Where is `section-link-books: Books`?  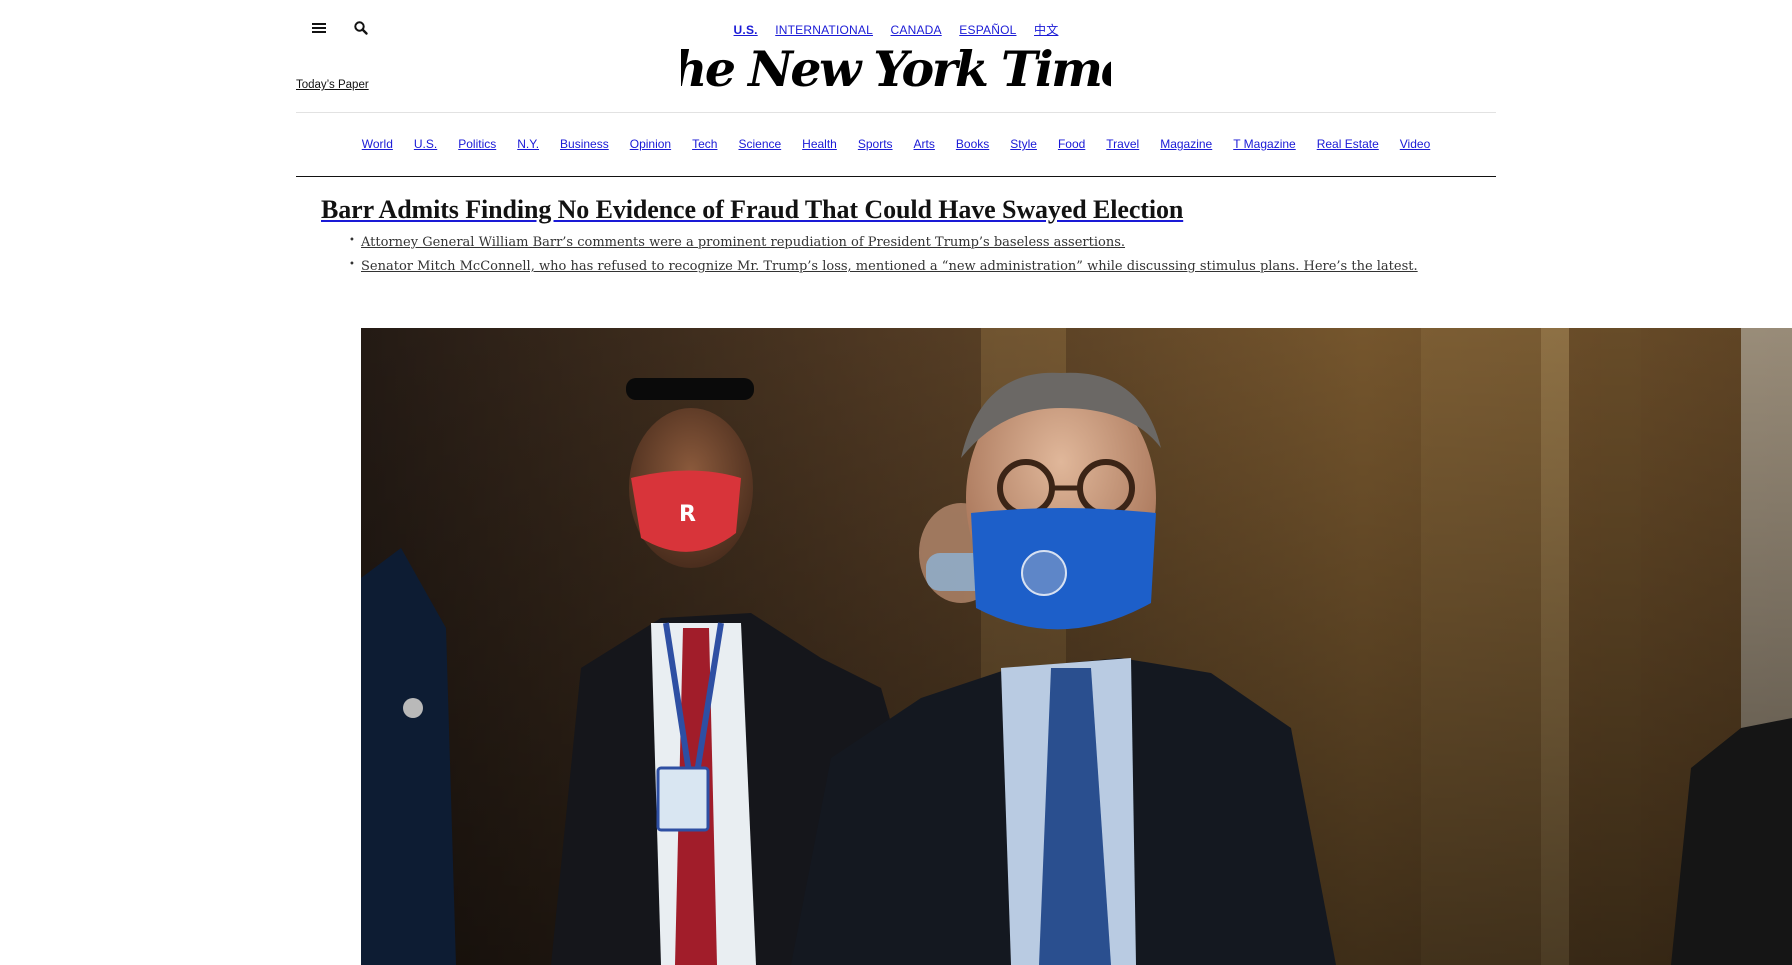
section-link-books: Books is located at coordinates (972, 144).